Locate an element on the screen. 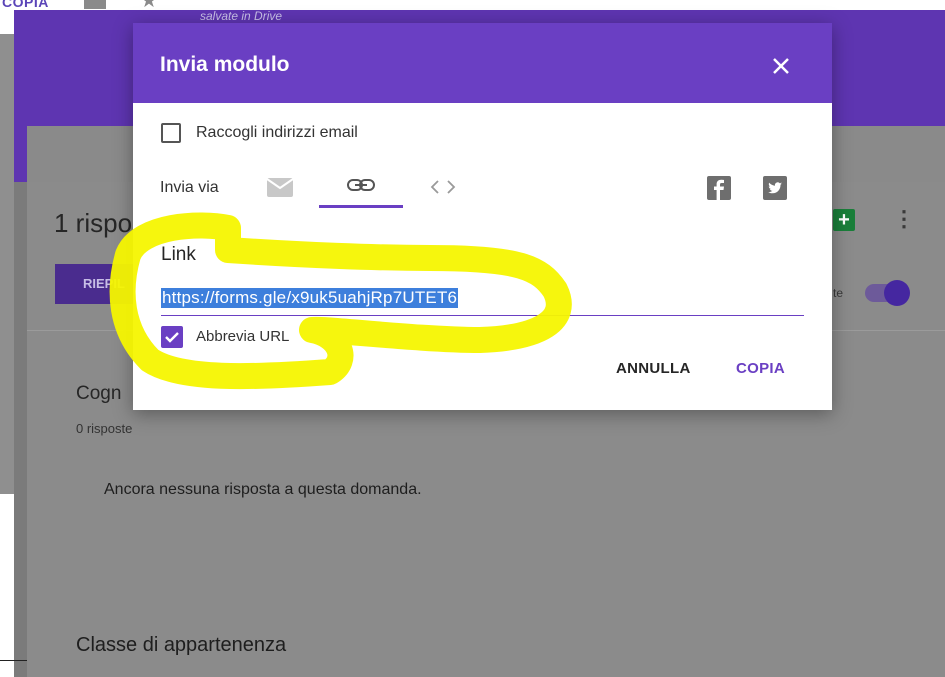  embed-code-icon is located at coordinates (443, 187).